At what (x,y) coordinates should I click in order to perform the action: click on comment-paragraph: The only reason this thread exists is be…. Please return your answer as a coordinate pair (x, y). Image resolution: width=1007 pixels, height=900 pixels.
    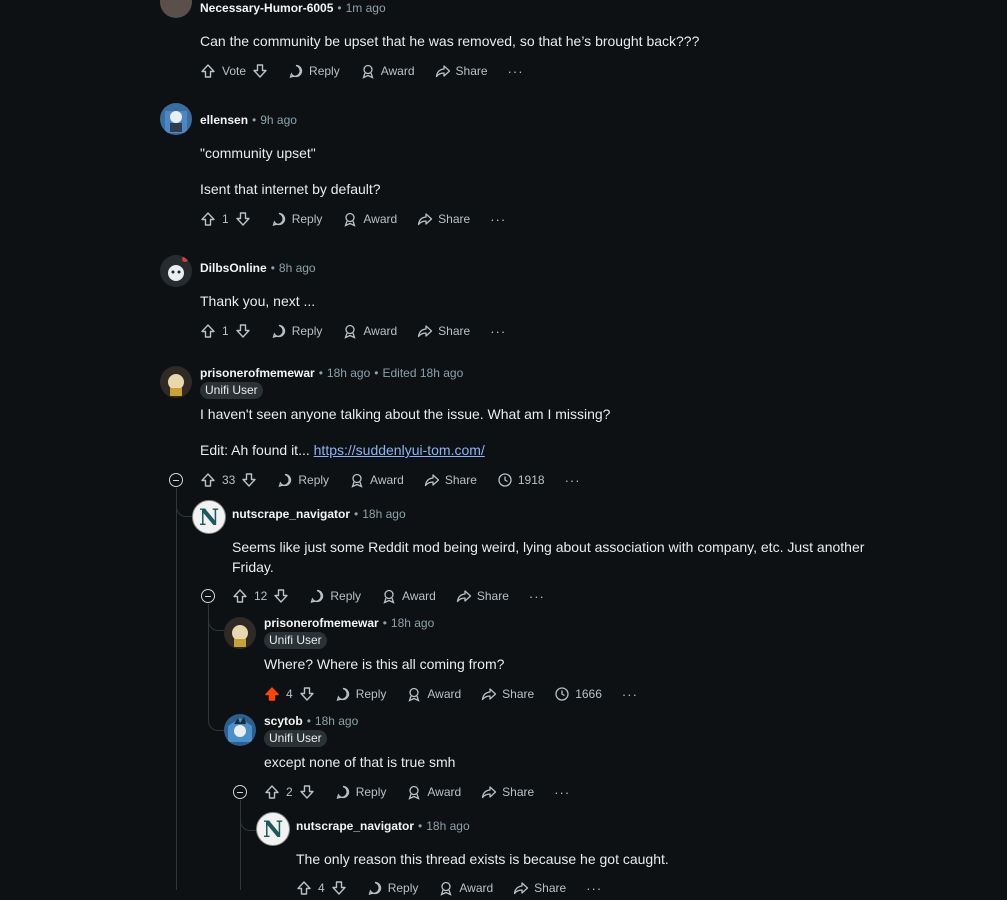
    Looking at the image, I should click on (482, 859).